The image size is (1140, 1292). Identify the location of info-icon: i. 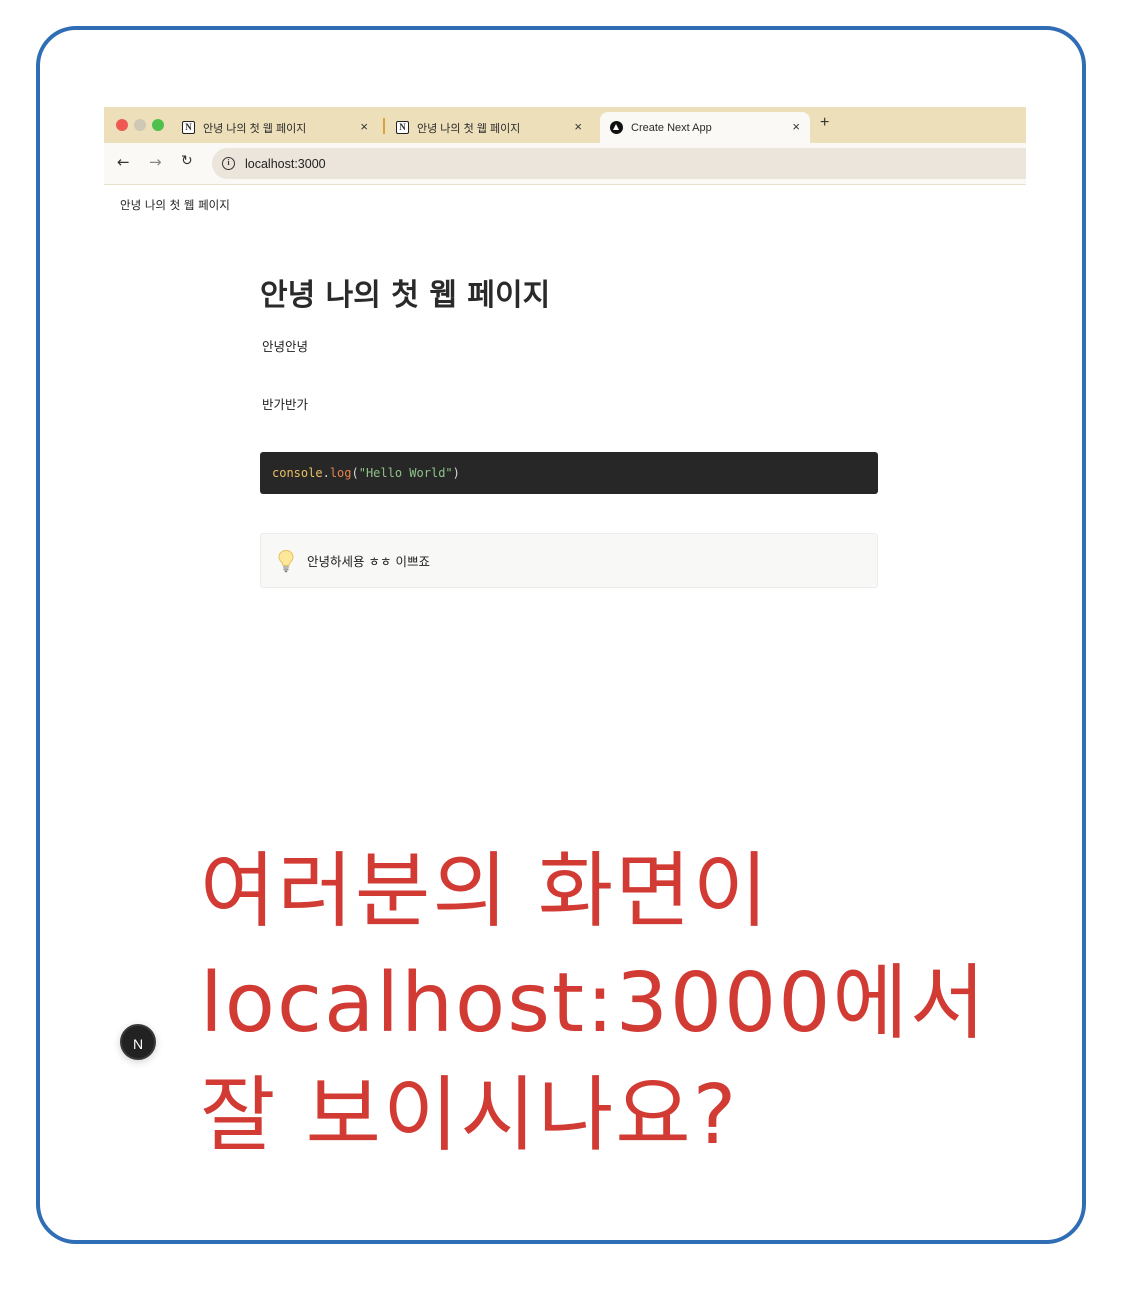
(228, 163).